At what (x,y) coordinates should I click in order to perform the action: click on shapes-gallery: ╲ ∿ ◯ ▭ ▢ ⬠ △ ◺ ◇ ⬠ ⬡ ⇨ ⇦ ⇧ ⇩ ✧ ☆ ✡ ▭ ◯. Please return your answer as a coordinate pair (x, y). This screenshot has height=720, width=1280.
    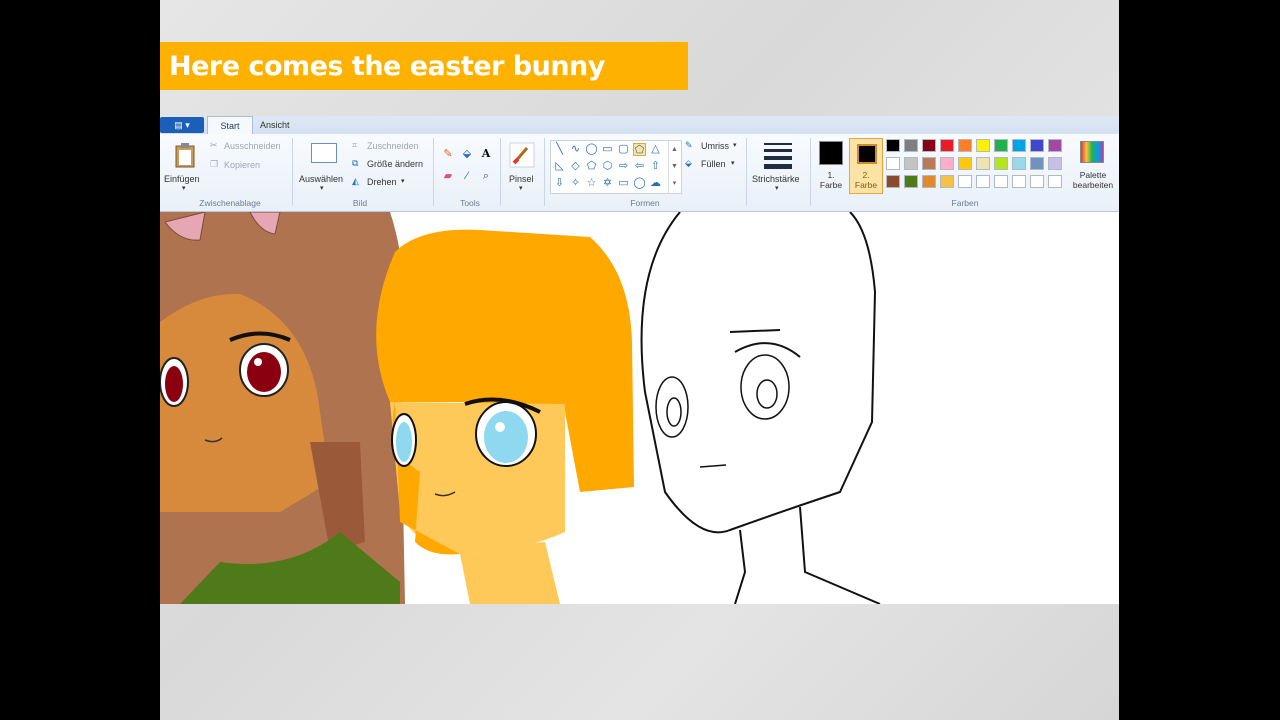
    Looking at the image, I should click on (616, 167).